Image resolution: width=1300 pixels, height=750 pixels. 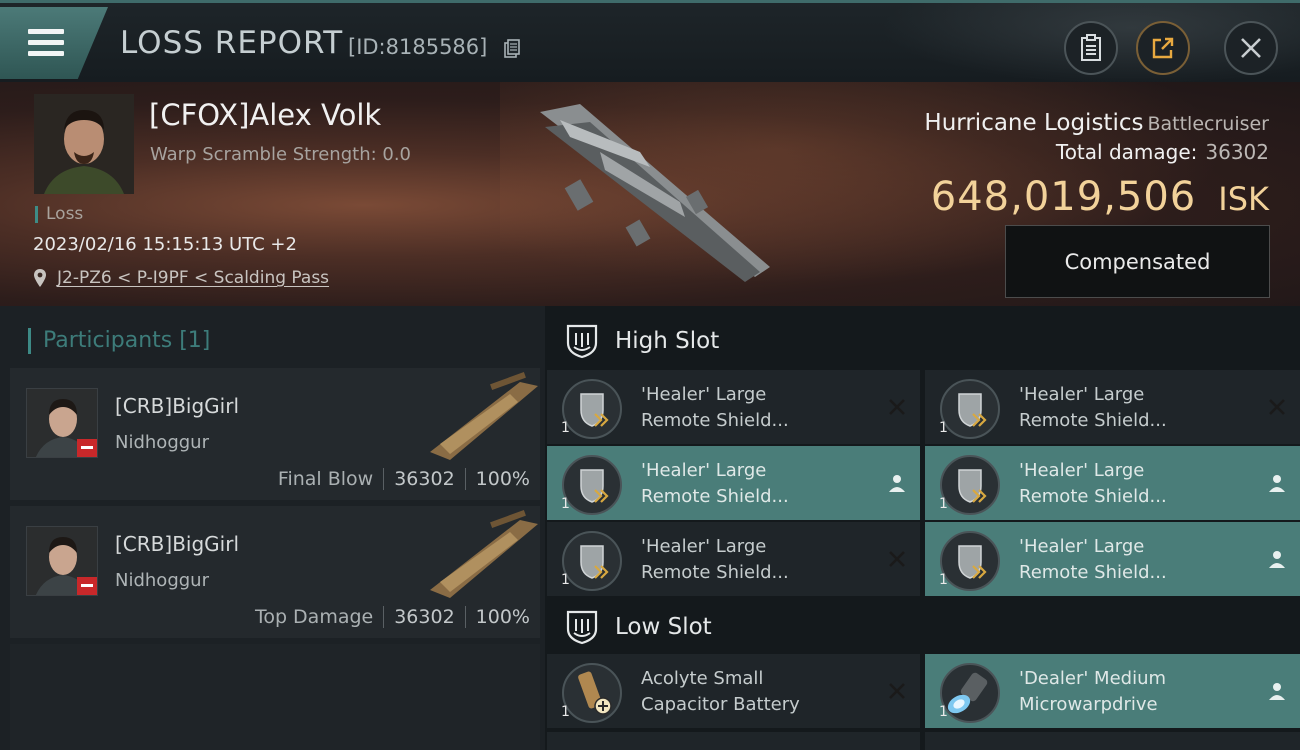 I want to click on warp-scramble-strength: Warp Scramble Strength: 0.0, so click(x=281, y=154).